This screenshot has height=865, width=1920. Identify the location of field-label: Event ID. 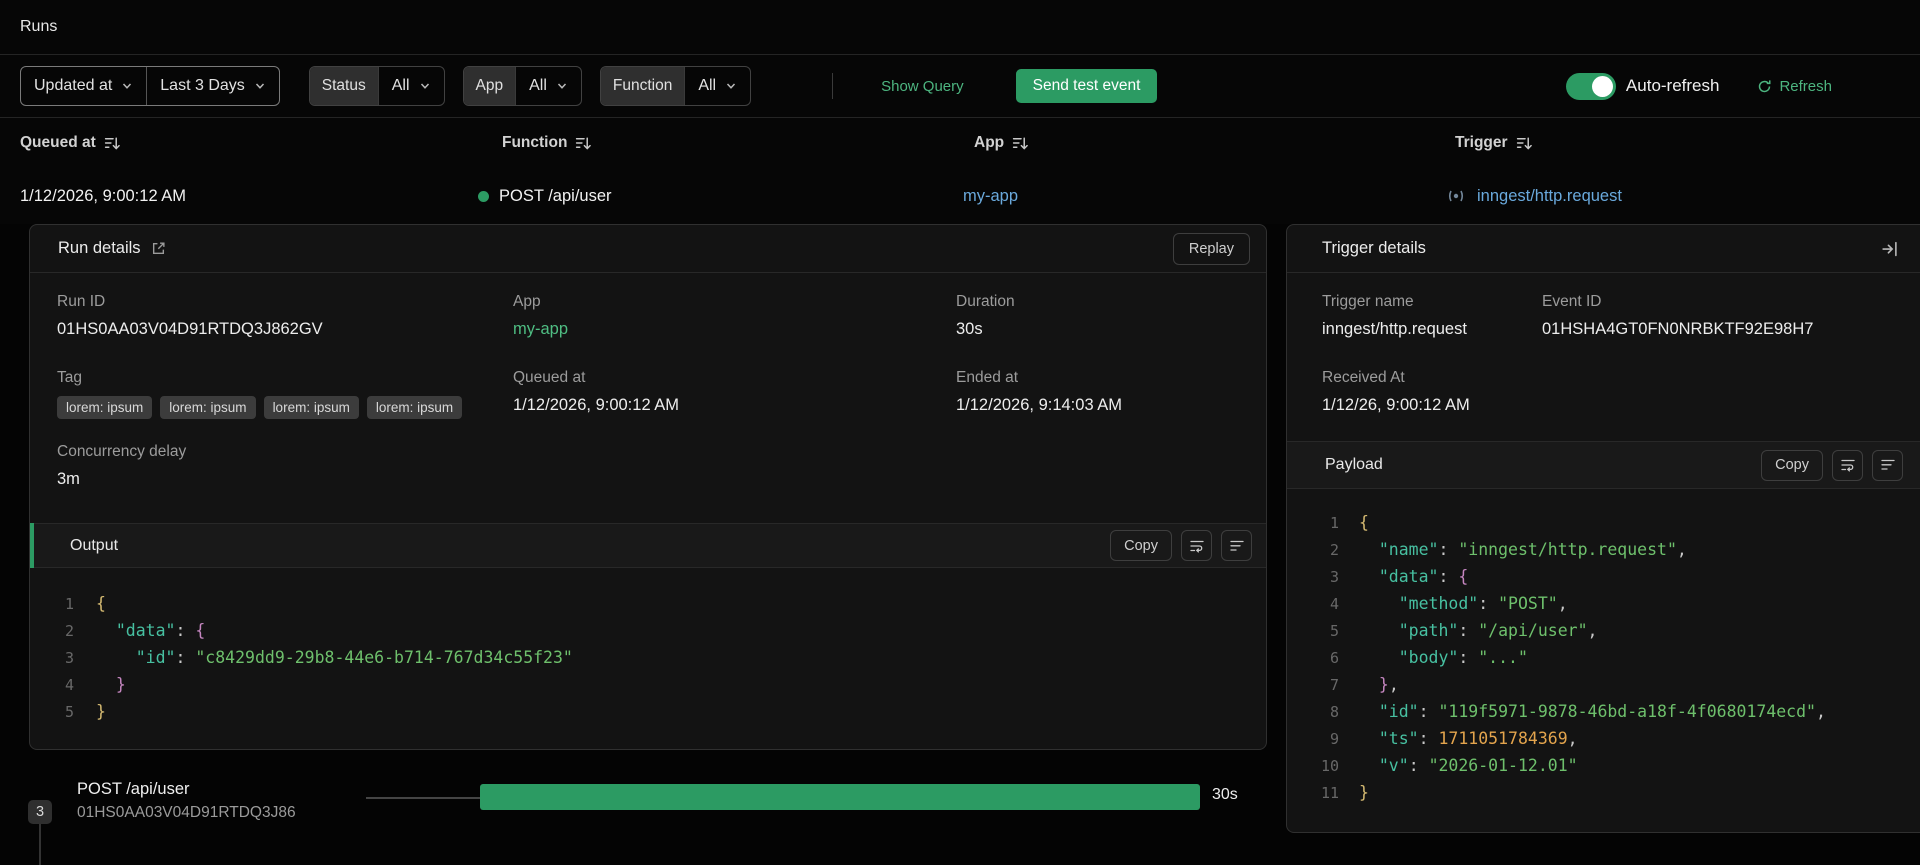
(1572, 301).